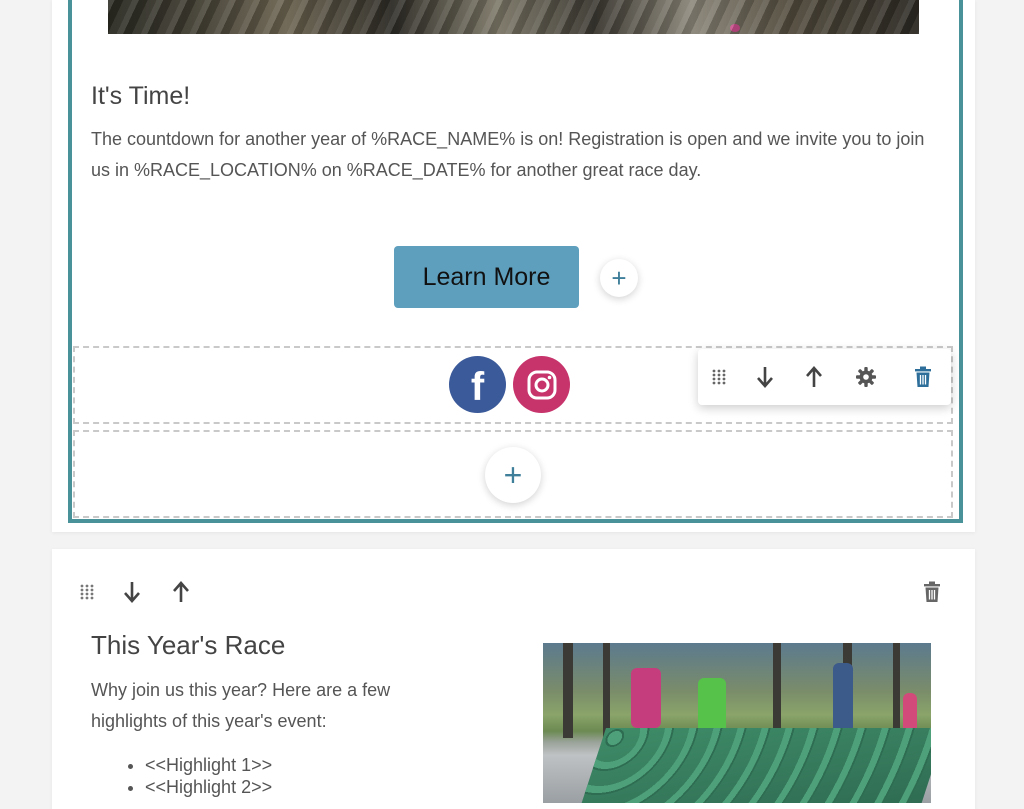 The image size is (1024, 809). What do you see at coordinates (208, 787) in the screenshot?
I see `list-item: <<Highlight 2>>` at bounding box center [208, 787].